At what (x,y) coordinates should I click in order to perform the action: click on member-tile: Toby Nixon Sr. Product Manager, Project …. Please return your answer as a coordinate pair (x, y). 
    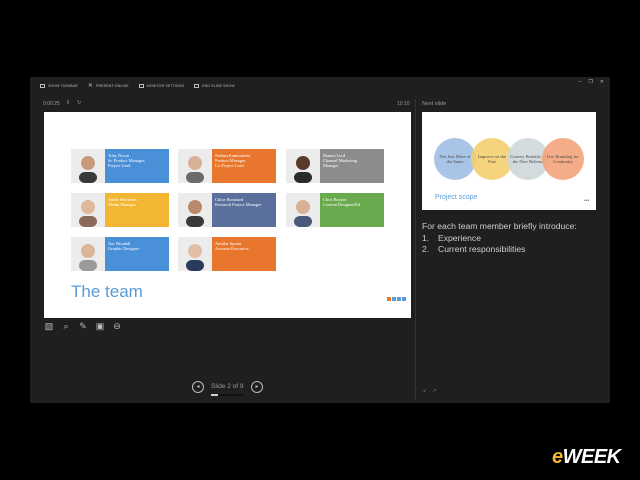
    Looking at the image, I should click on (137, 166).